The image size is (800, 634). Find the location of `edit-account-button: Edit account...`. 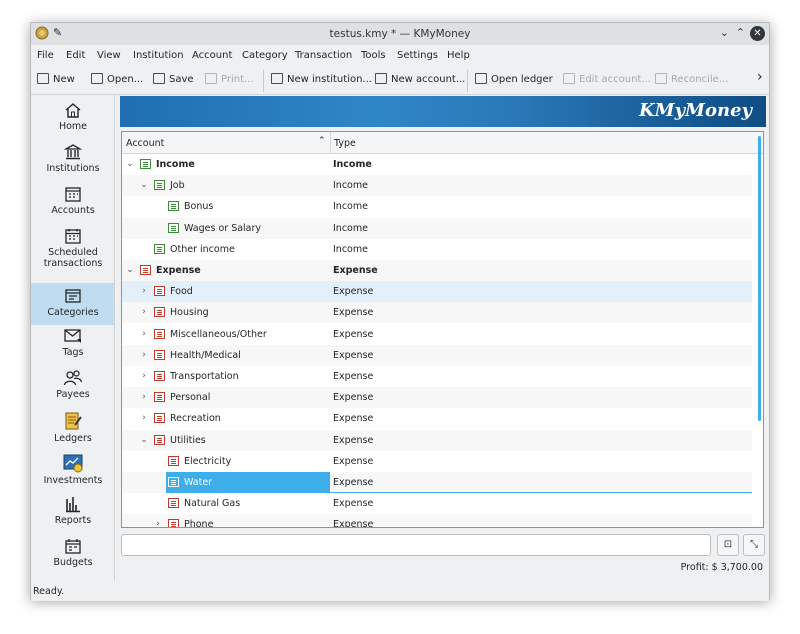

edit-account-button: Edit account... is located at coordinates (607, 79).